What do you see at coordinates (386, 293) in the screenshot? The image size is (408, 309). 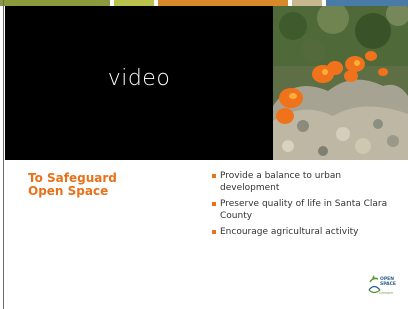 I see `logo-subtext: AUTHORITY` at bounding box center [386, 293].